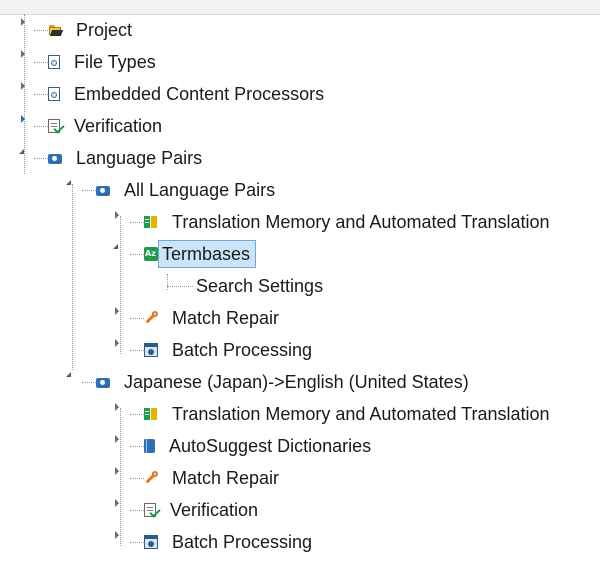  I want to click on tree-item-file-types: File Types, so click(105, 62).